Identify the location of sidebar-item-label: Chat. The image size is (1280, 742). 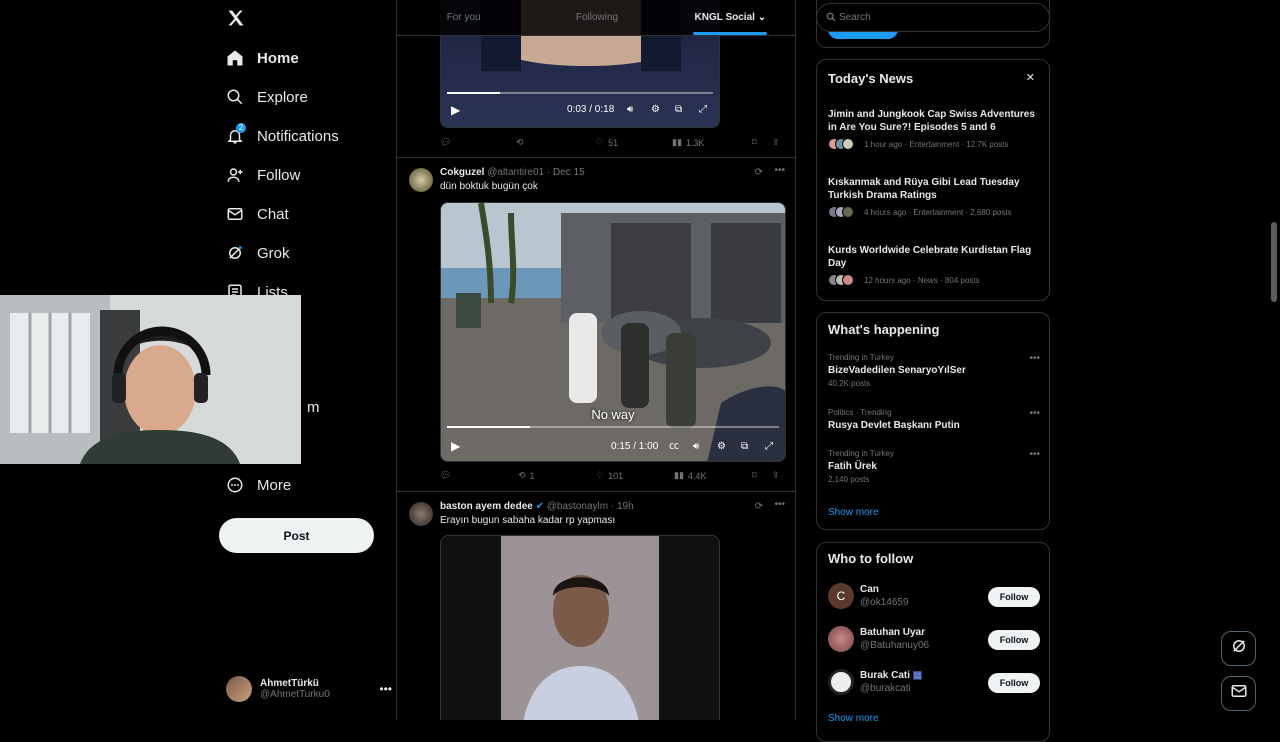
(273, 214).